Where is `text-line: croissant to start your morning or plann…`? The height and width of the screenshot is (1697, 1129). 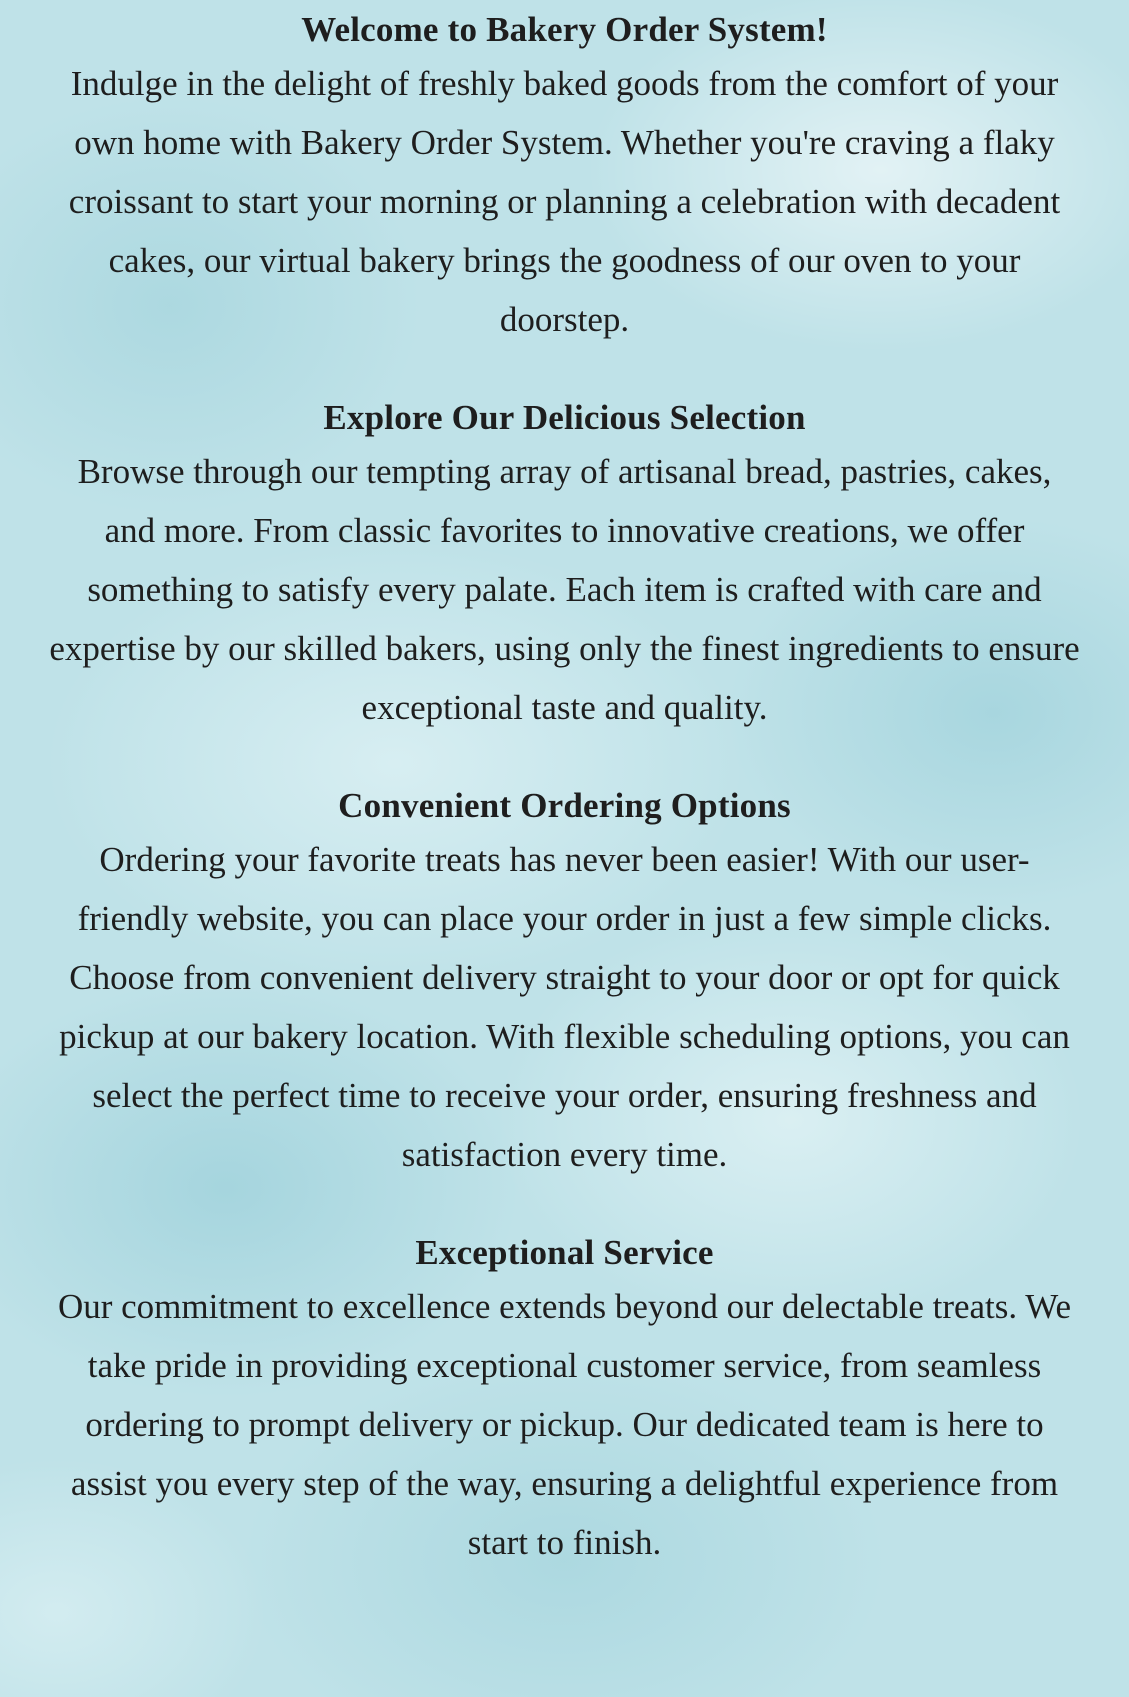
text-line: croissant to start your morning or plann… is located at coordinates (564, 201).